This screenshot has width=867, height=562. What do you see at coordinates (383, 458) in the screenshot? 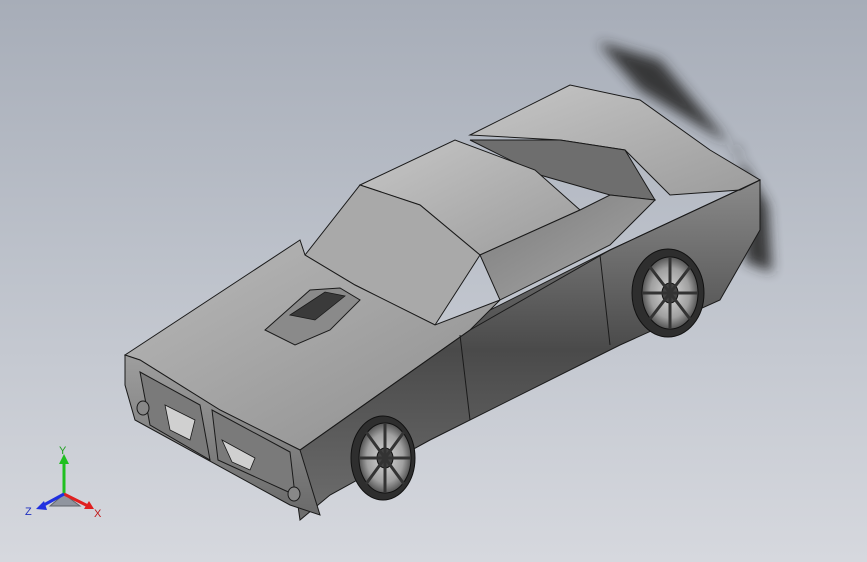
I see `car-front-wheel` at bounding box center [383, 458].